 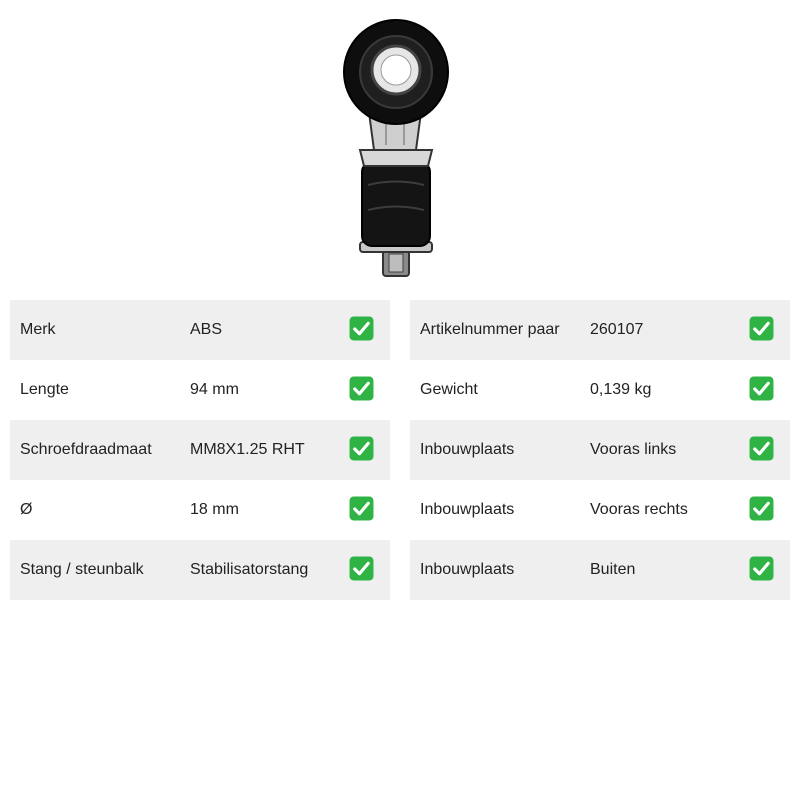 What do you see at coordinates (639, 509) in the screenshot?
I see `spec-value: Vooras rechts` at bounding box center [639, 509].